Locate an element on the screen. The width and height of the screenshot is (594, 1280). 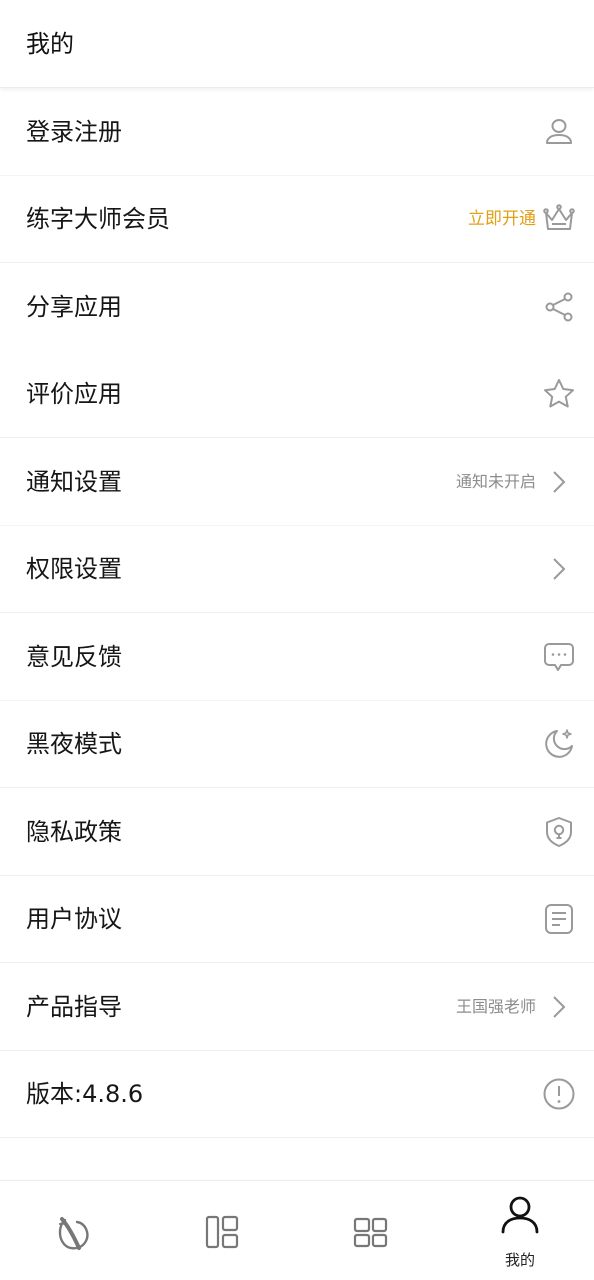
menu-item-label: 意见反馈 is located at coordinates (74, 656).